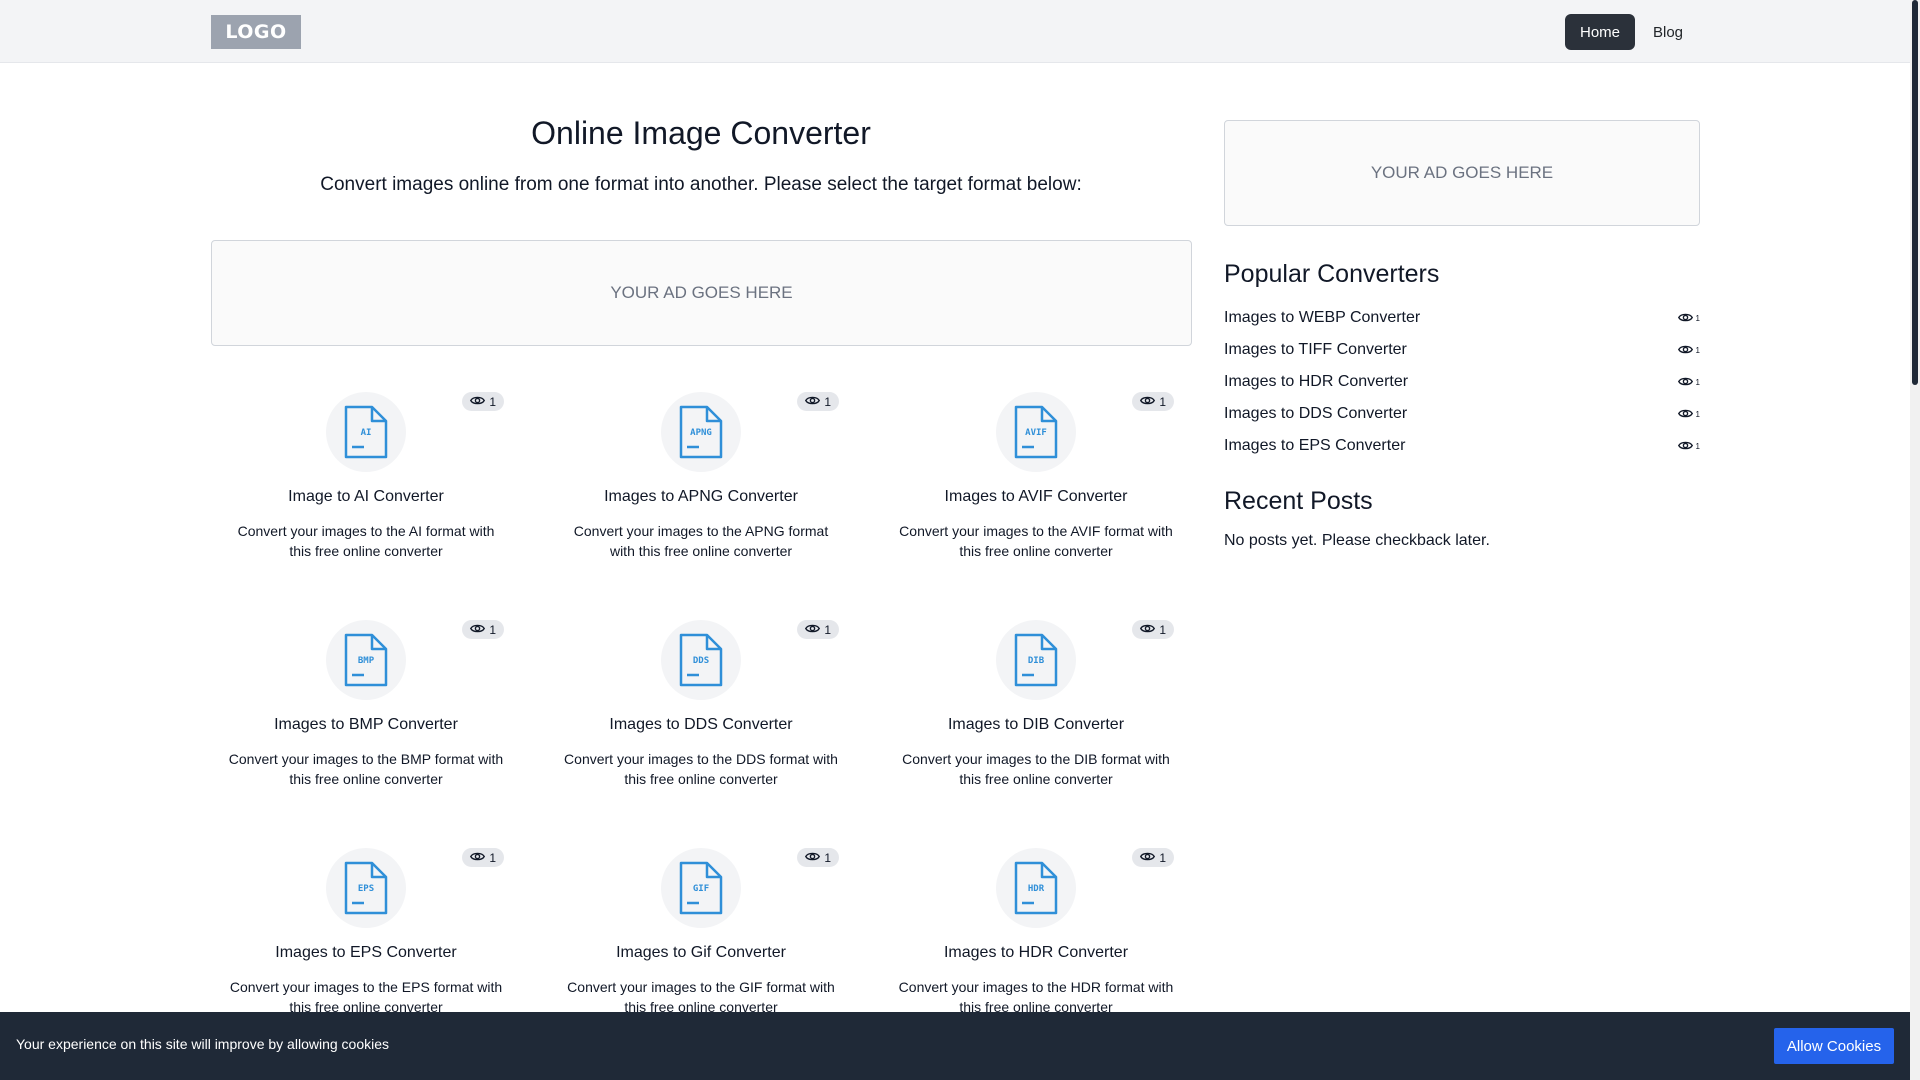  What do you see at coordinates (1668, 32) in the screenshot?
I see `nav-blog-link: Blog` at bounding box center [1668, 32].